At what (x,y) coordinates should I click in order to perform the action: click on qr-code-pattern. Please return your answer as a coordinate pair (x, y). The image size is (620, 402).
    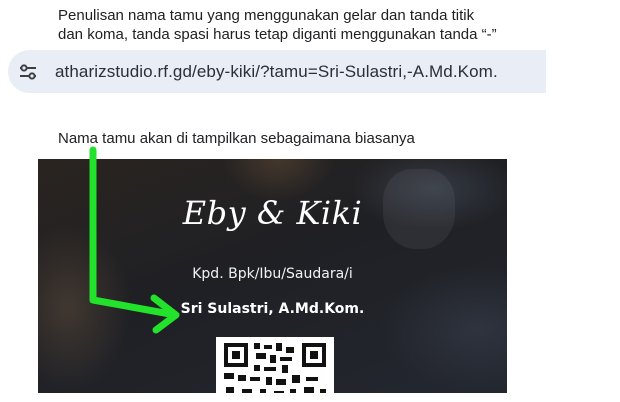
    Looking at the image, I should click on (275, 368).